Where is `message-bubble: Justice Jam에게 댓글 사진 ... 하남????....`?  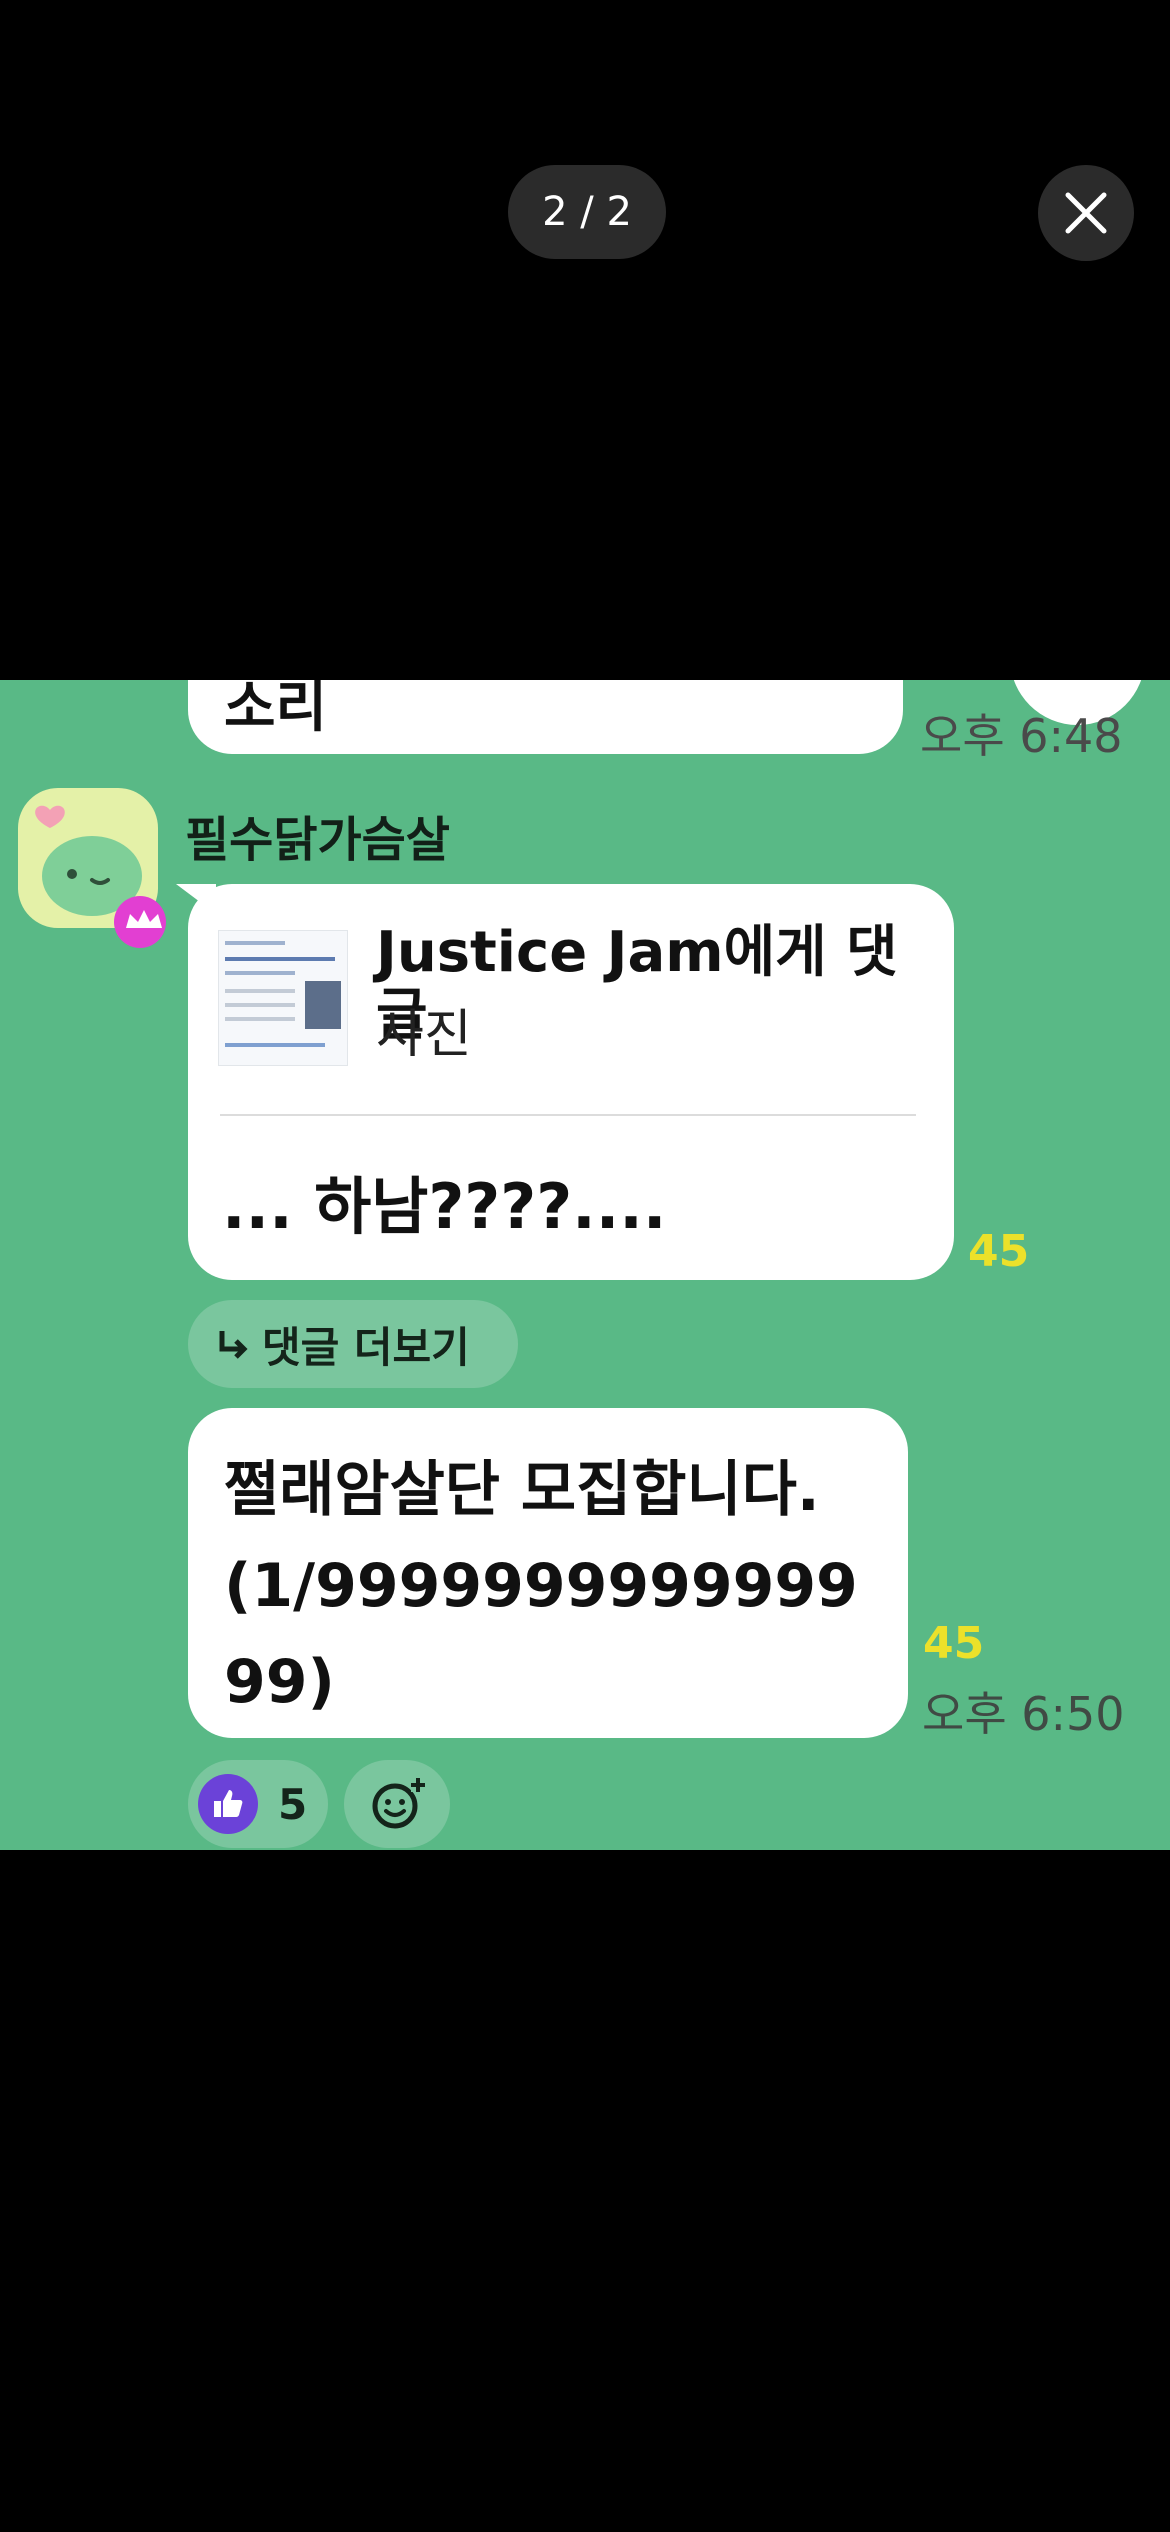
message-bubble: Justice Jam에게 댓글 사진 ... 하남????.... is located at coordinates (571, 1082).